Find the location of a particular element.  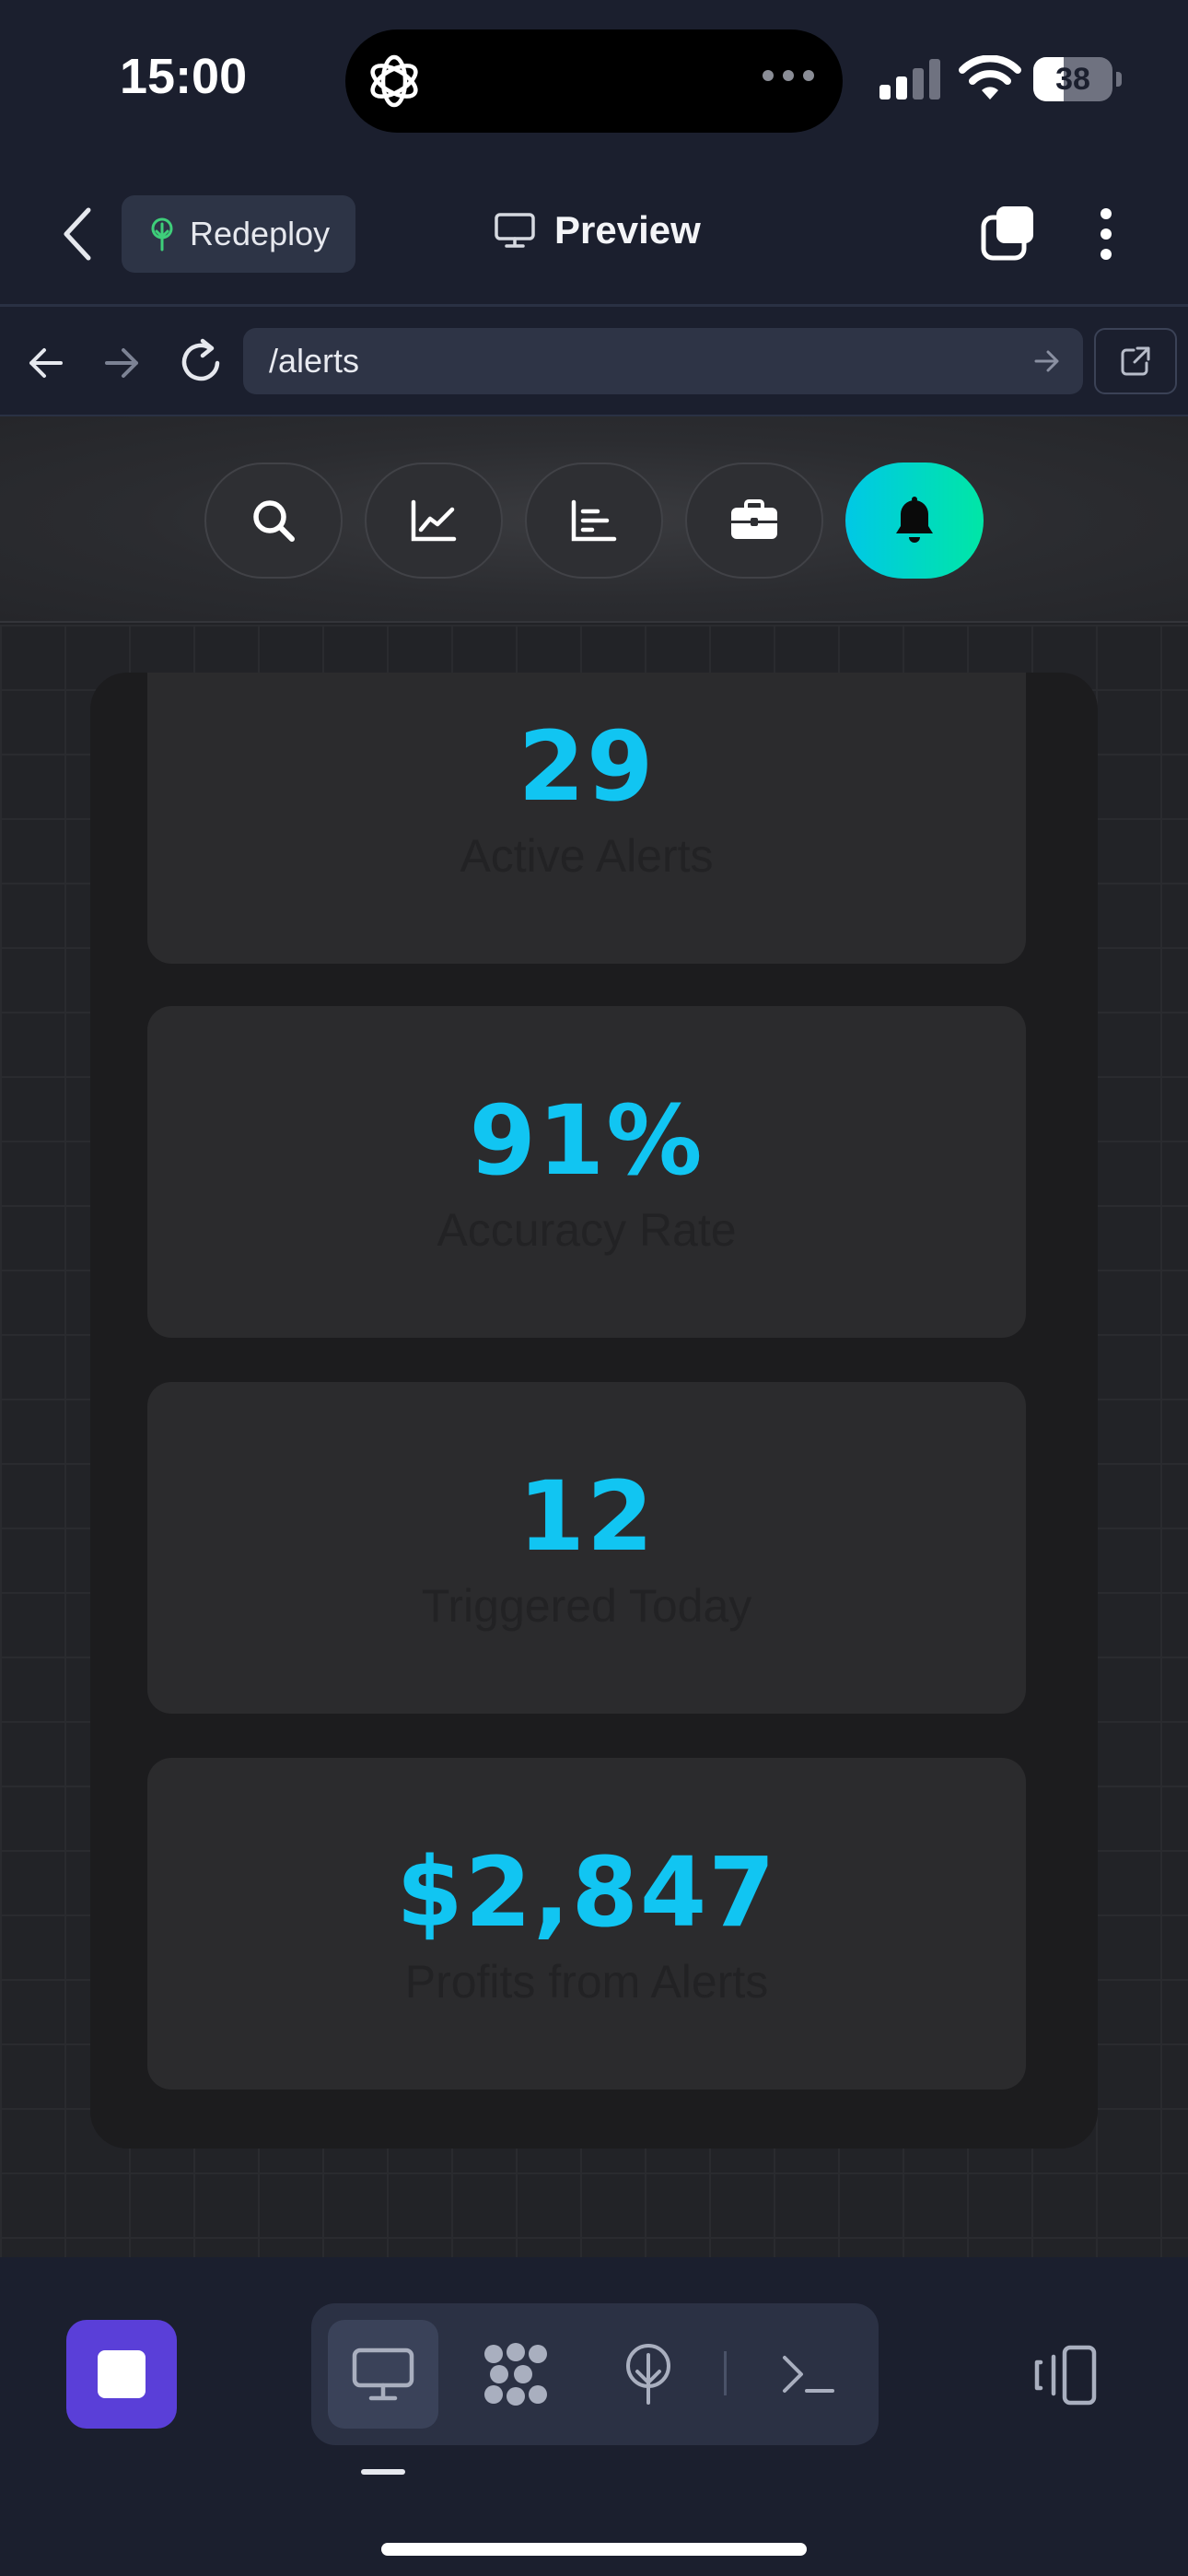

more-vertical-icon is located at coordinates (1106, 234).